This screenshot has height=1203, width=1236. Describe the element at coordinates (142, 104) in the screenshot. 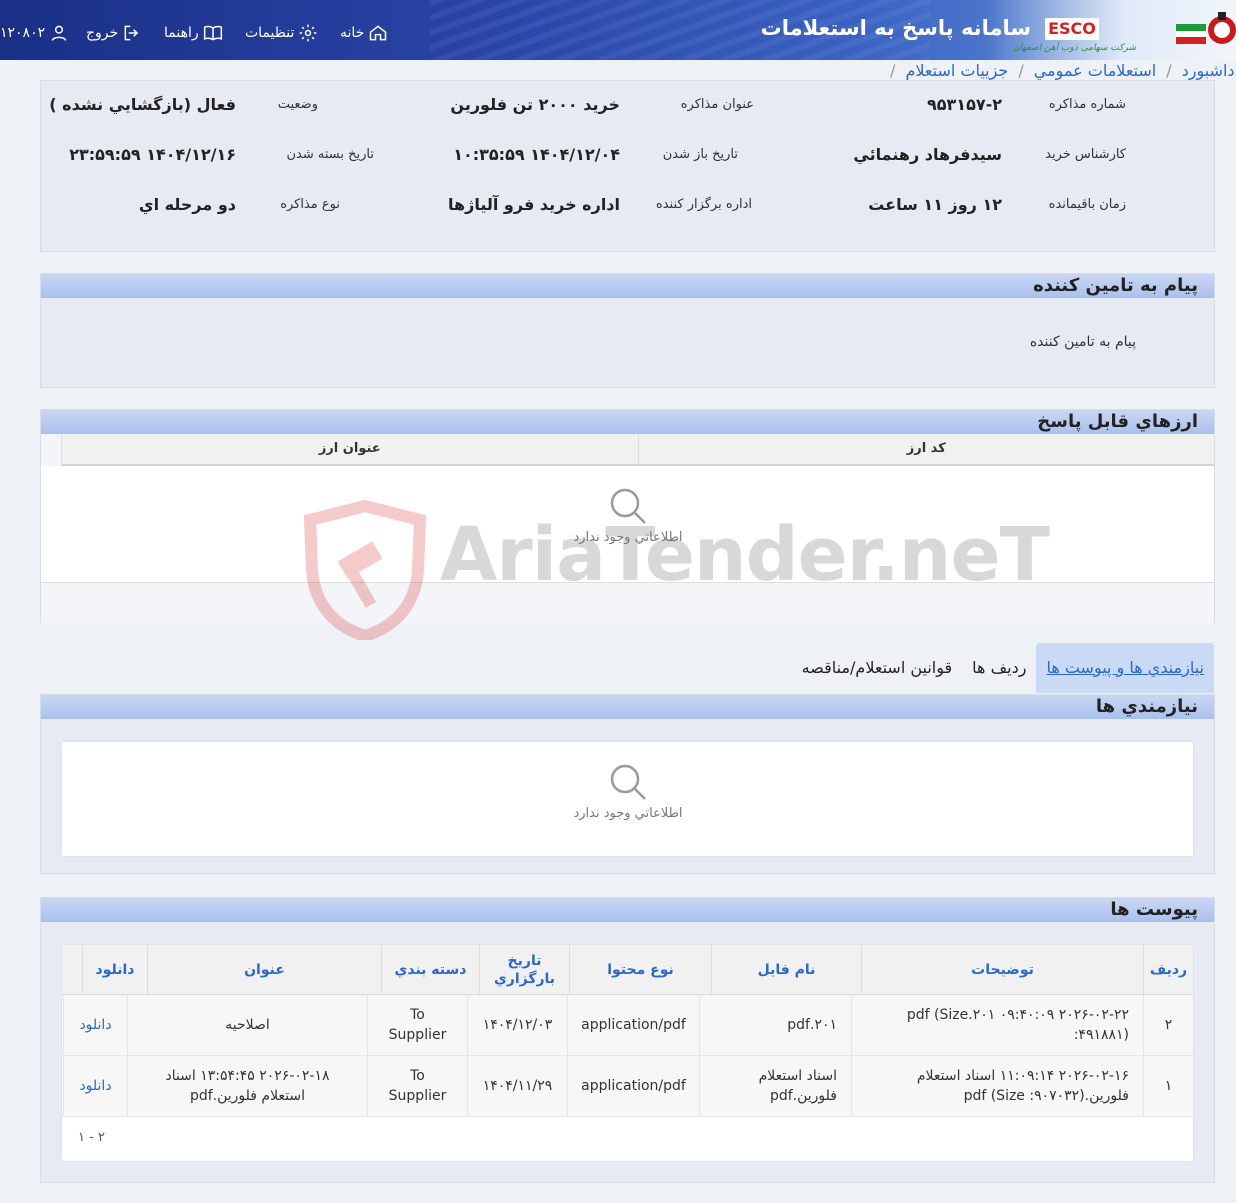

I see `status-value: فعال (بازگشايي نشده )` at that location.